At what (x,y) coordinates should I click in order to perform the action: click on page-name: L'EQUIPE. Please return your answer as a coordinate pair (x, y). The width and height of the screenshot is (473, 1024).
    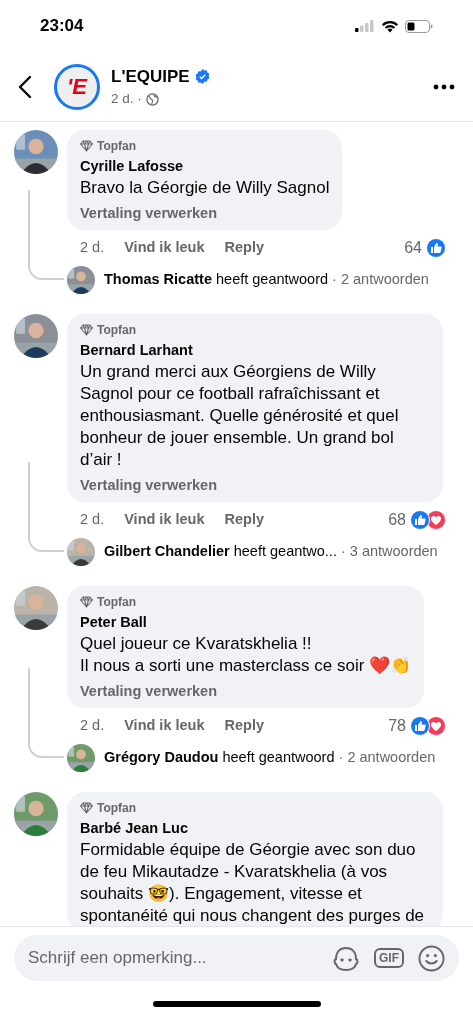
    Looking at the image, I should click on (150, 76).